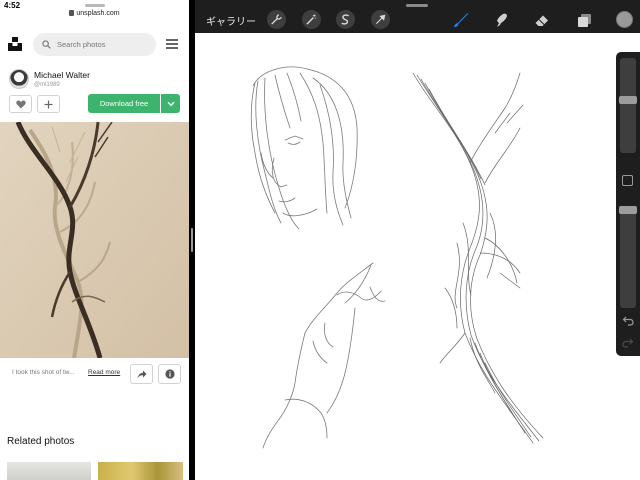 This screenshot has height=480, width=640. Describe the element at coordinates (628, 105) in the screenshot. I see `brush-size-slider` at that location.